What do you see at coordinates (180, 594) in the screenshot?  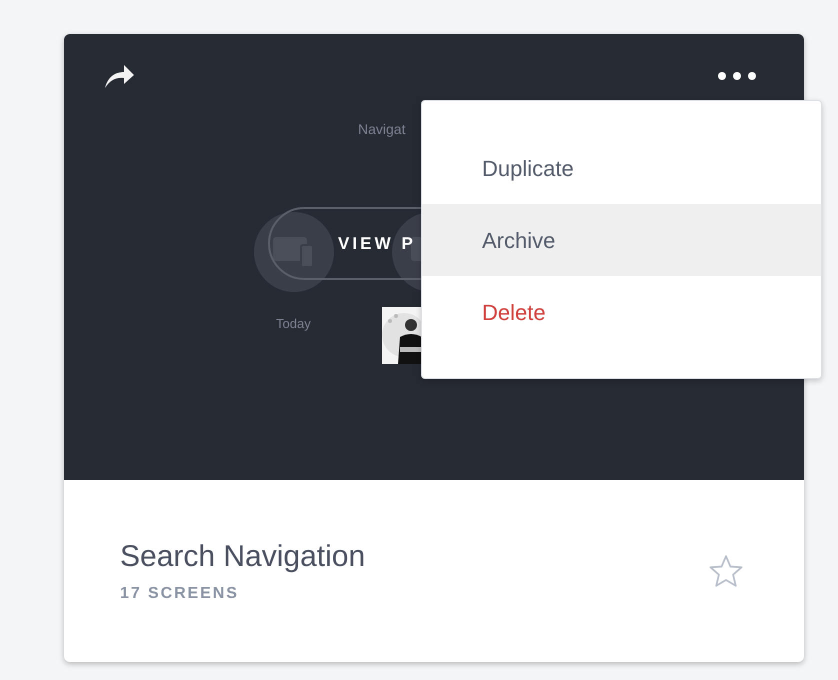 I see `screen-count: 17 SCREENS` at bounding box center [180, 594].